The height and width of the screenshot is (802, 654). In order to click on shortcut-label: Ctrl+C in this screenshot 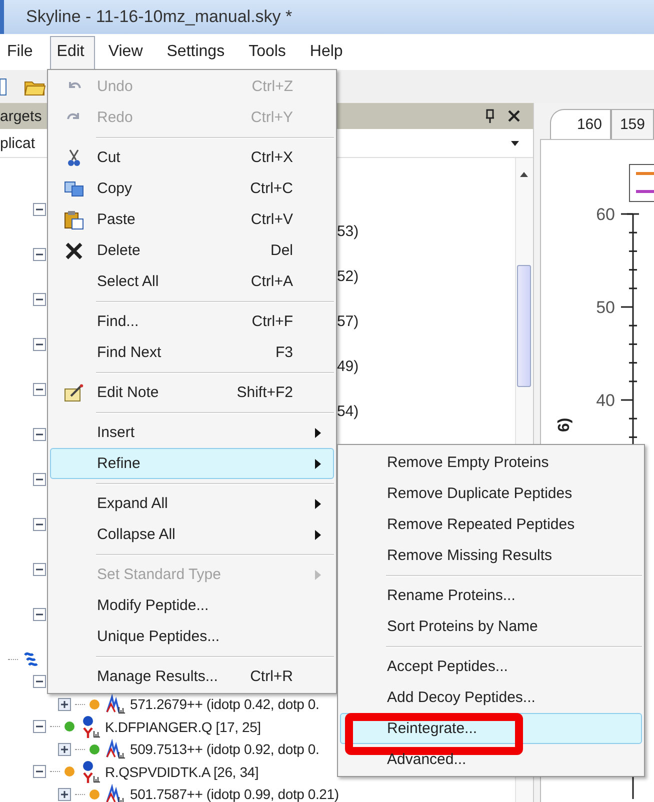, I will do `click(272, 188)`.